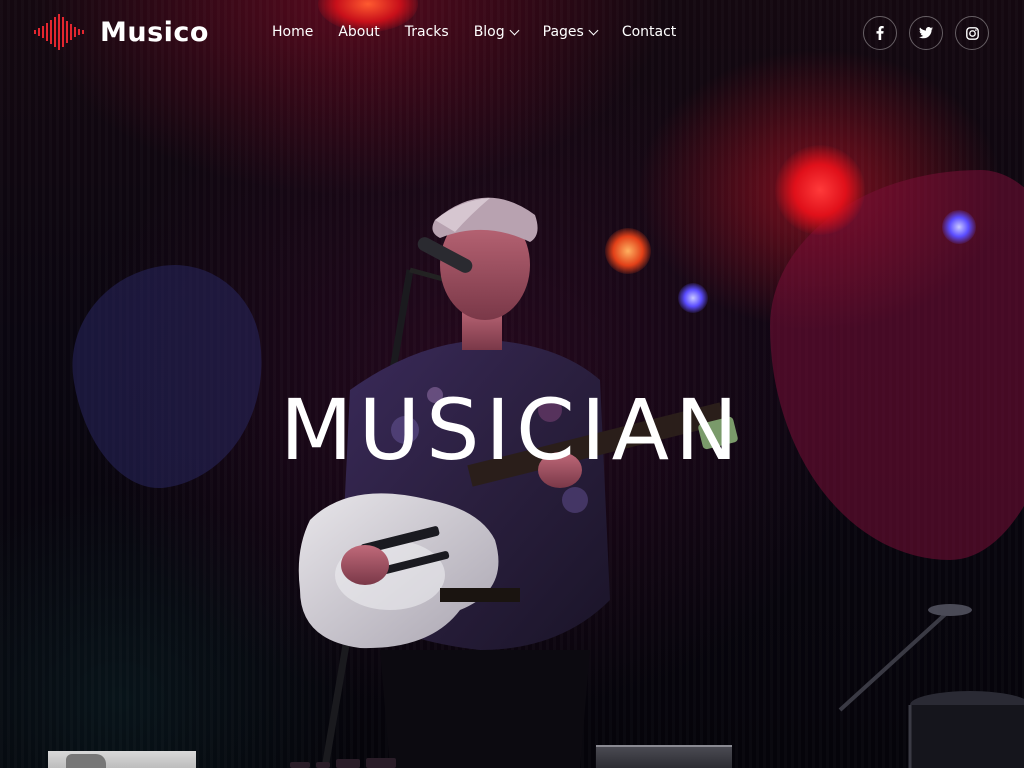  I want to click on brand-logo: Musico, so click(121, 32).